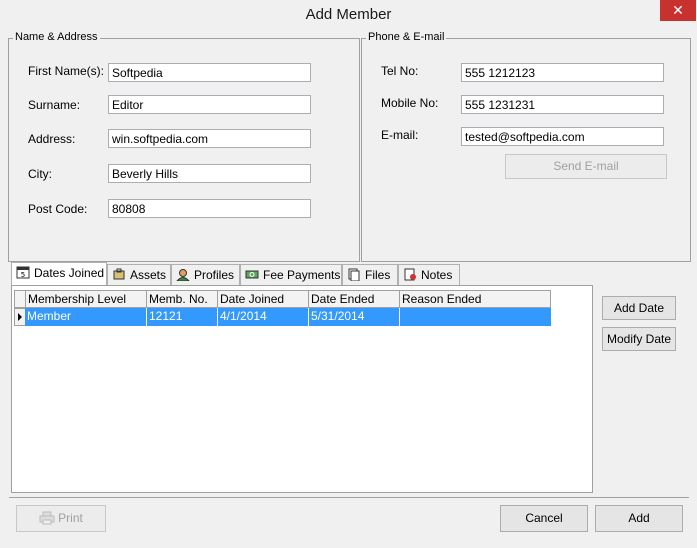  Describe the element at coordinates (410, 103) in the screenshot. I see `mobile-label: Mobile No:` at that location.